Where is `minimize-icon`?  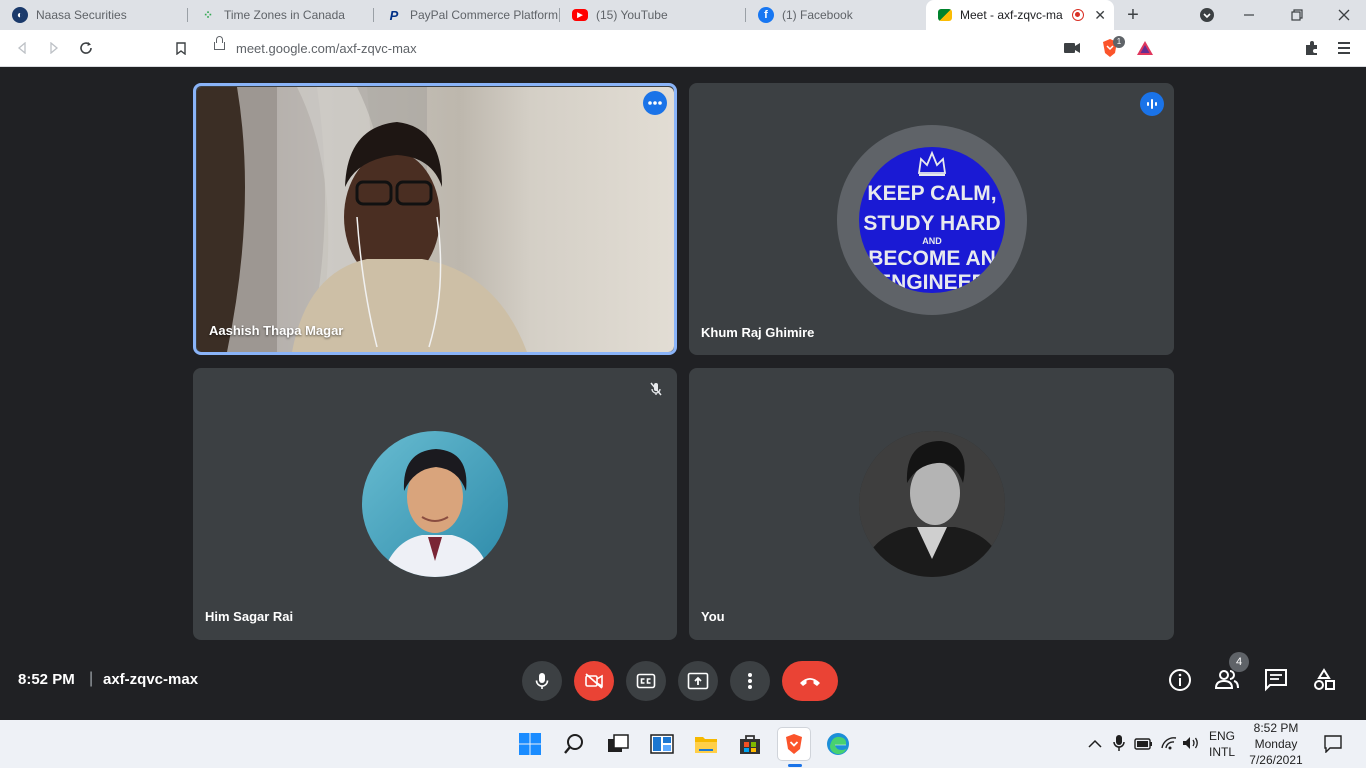 minimize-icon is located at coordinates (1249, 15).